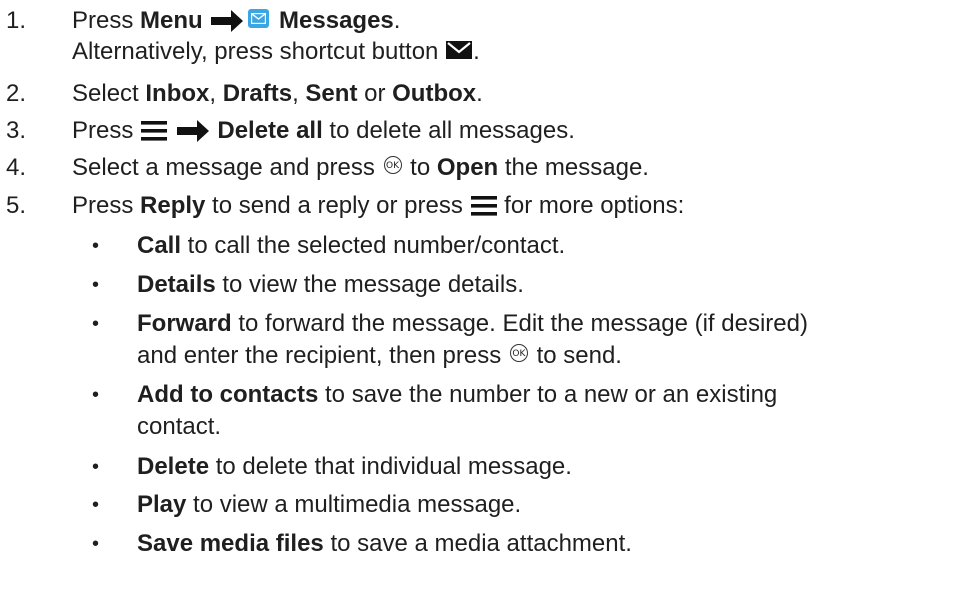 This screenshot has height=606, width=953. Describe the element at coordinates (336, 20) in the screenshot. I see `messages-label: Messages` at that location.